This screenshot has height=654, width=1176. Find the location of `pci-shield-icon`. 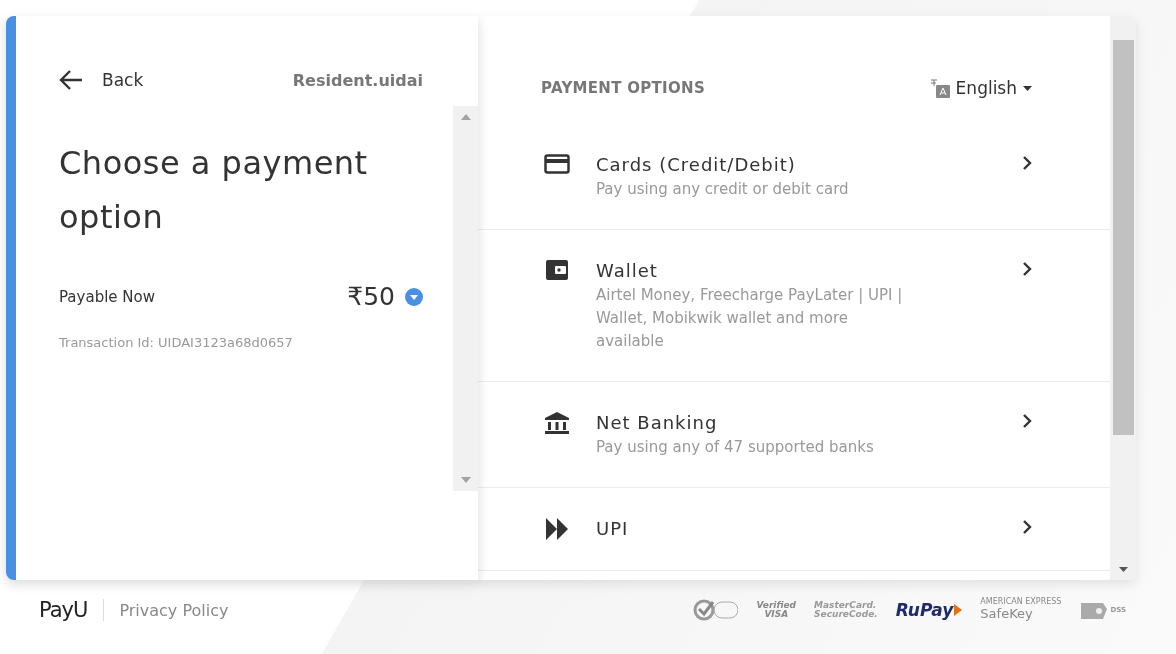

pci-shield-icon is located at coordinates (1093, 610).